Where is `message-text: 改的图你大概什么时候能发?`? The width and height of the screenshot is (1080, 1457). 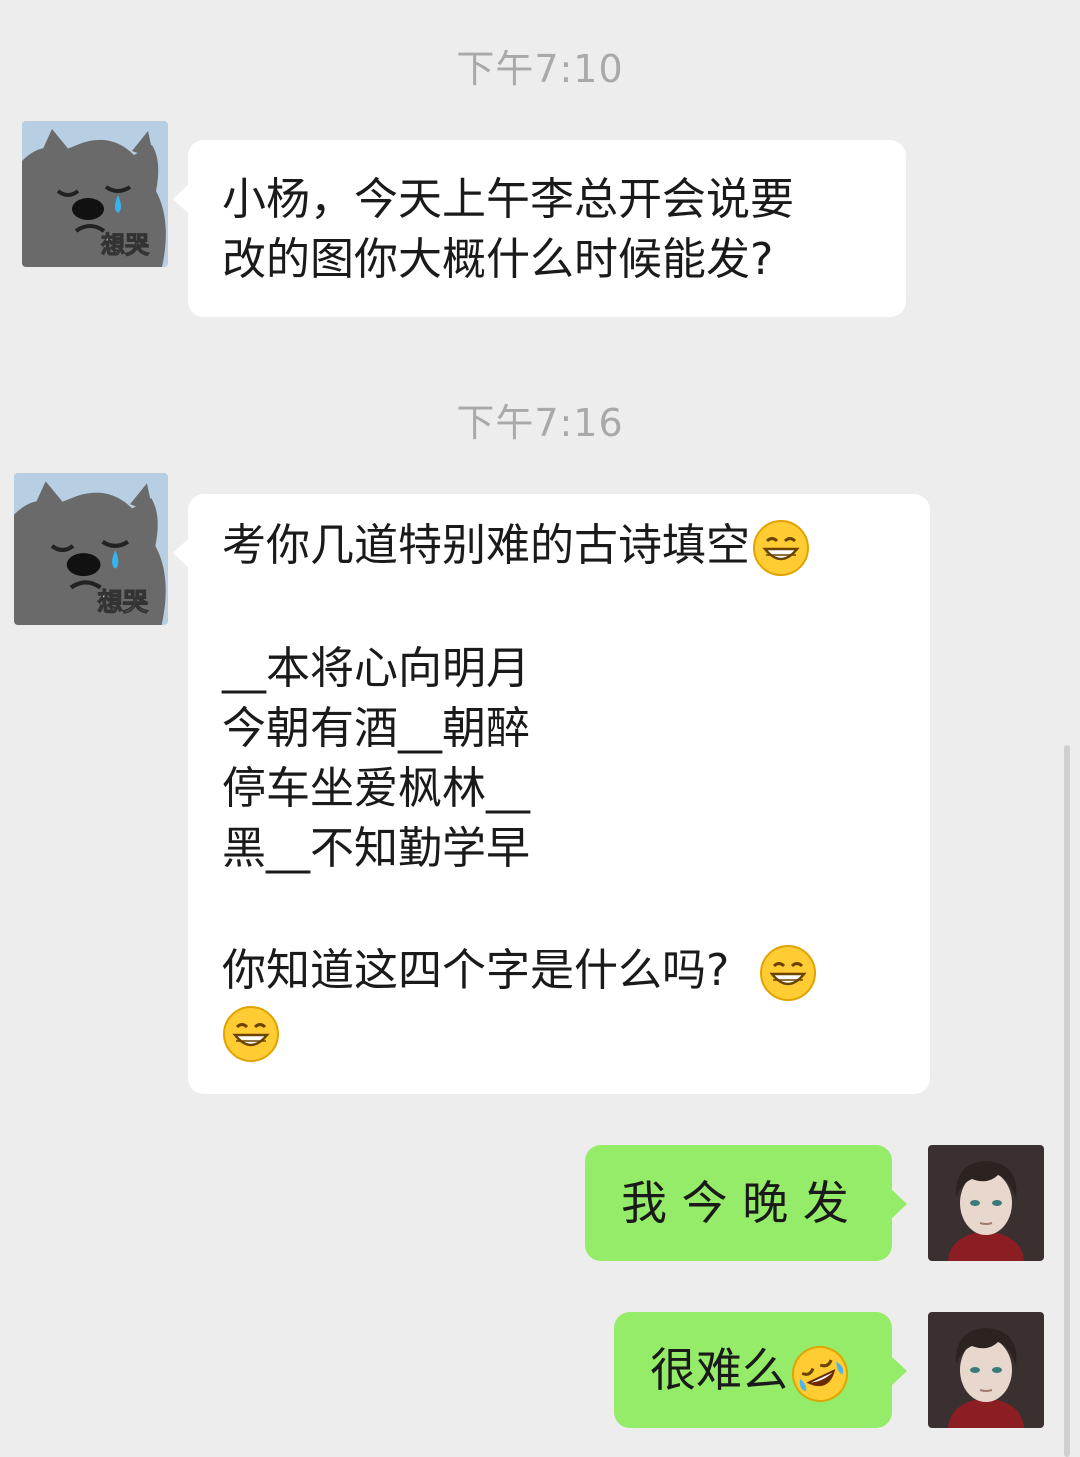 message-text: 改的图你大概什么时候能发? is located at coordinates (498, 259).